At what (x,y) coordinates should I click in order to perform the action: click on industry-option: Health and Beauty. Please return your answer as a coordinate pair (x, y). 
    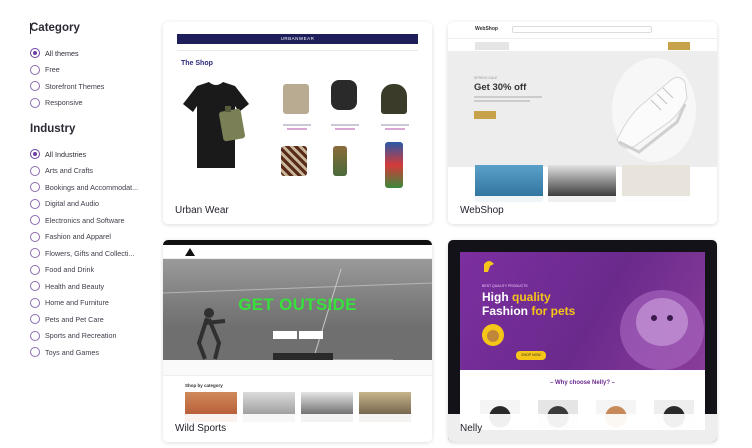
    Looking at the image, I should click on (90, 286).